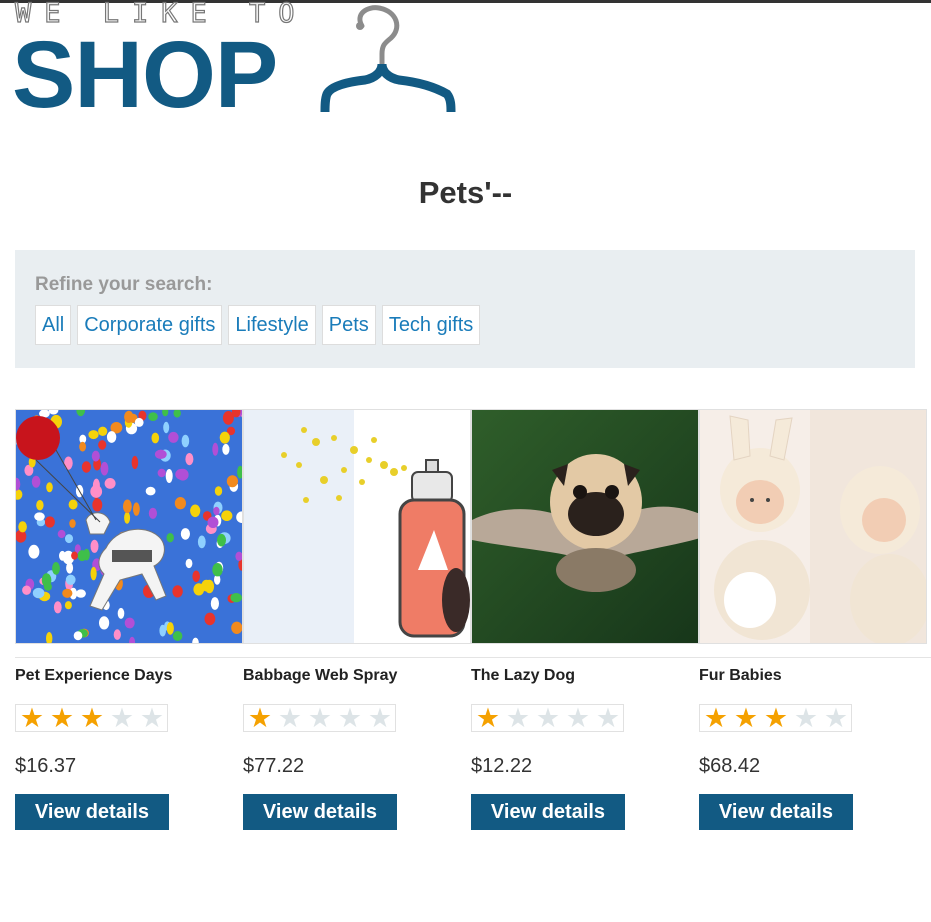  What do you see at coordinates (46, 766) in the screenshot?
I see `product-price: $16.37` at bounding box center [46, 766].